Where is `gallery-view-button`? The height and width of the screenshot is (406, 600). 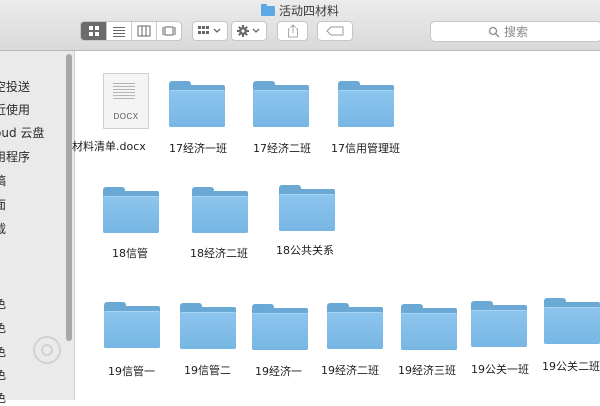
gallery-view-button is located at coordinates (169, 31).